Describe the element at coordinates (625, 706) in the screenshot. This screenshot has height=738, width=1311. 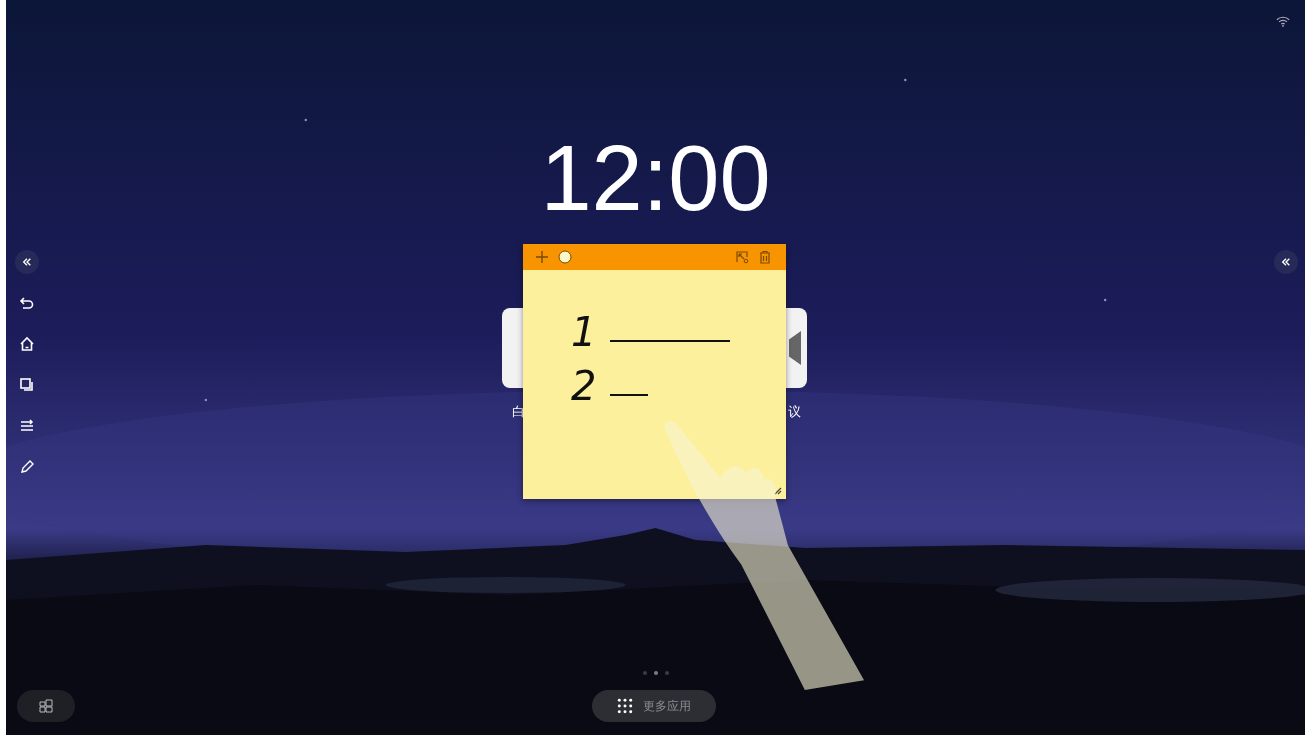
I see `grid-icon` at that location.